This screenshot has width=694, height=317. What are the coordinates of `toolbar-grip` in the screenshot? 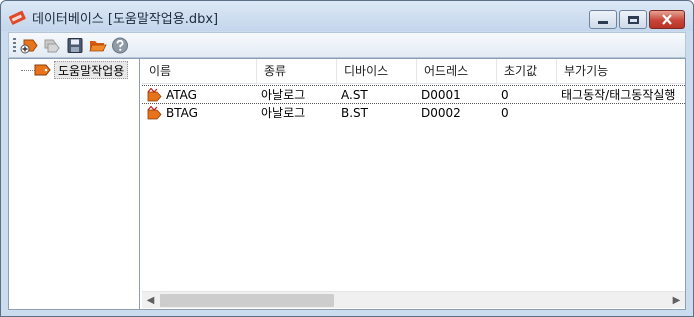 It's located at (14, 45).